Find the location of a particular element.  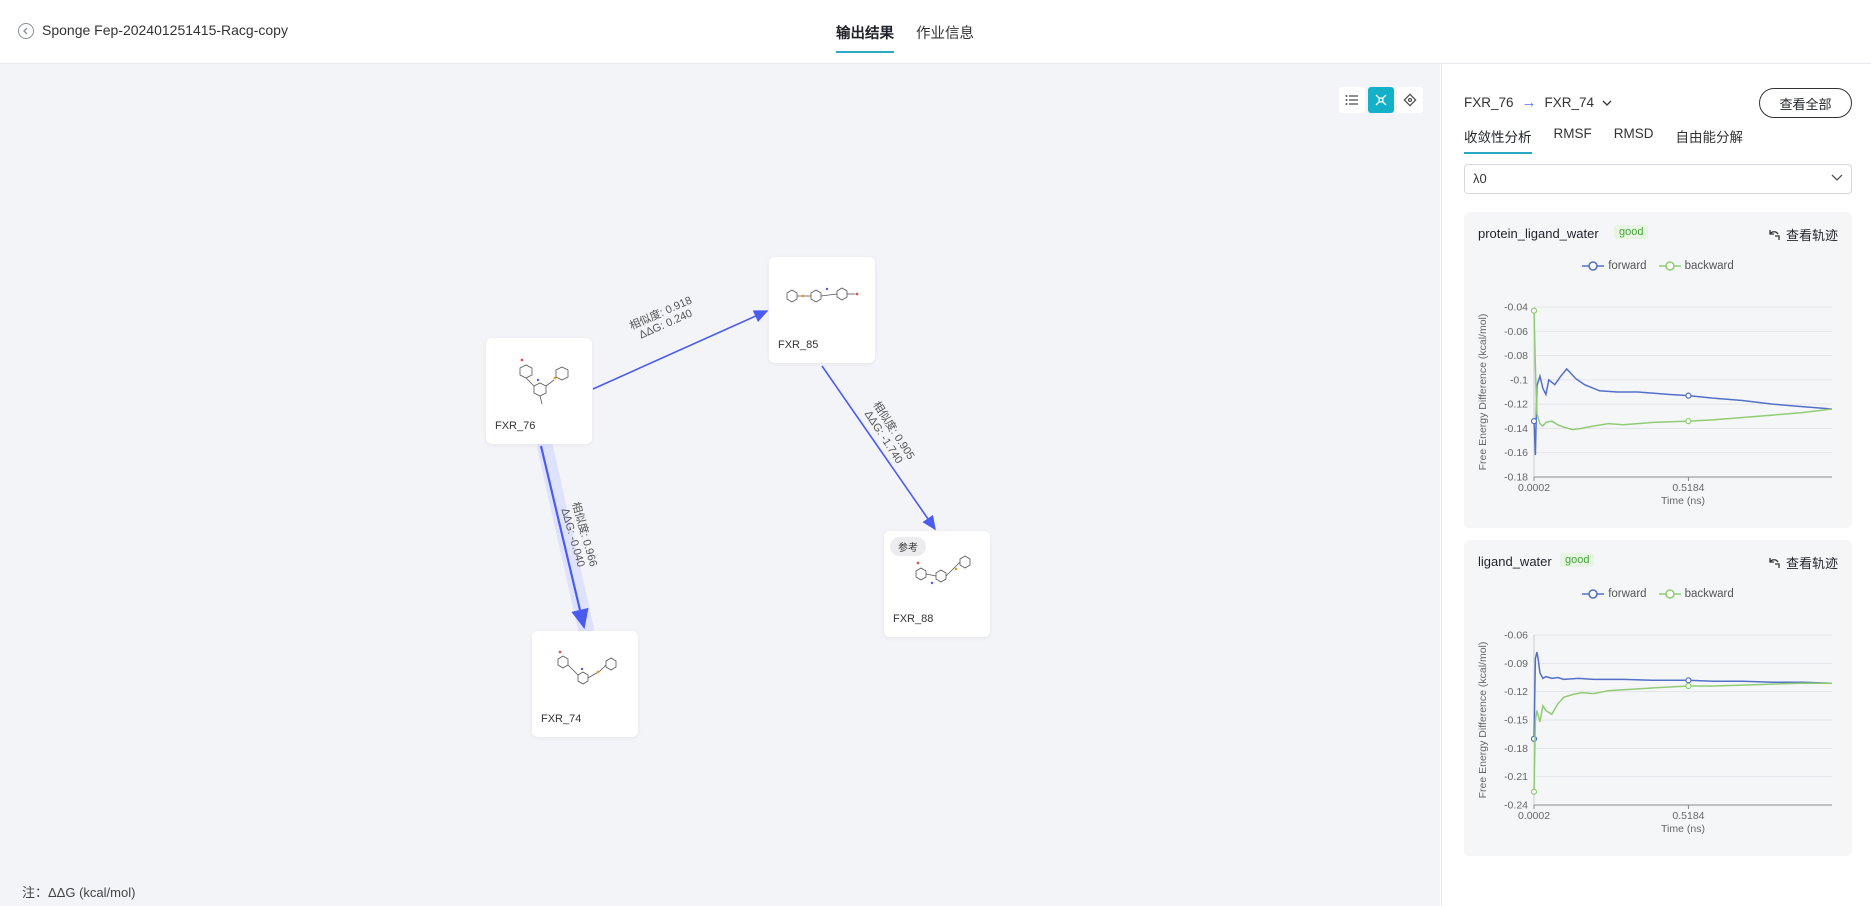

pair-to: FXR_74 is located at coordinates (1569, 102).